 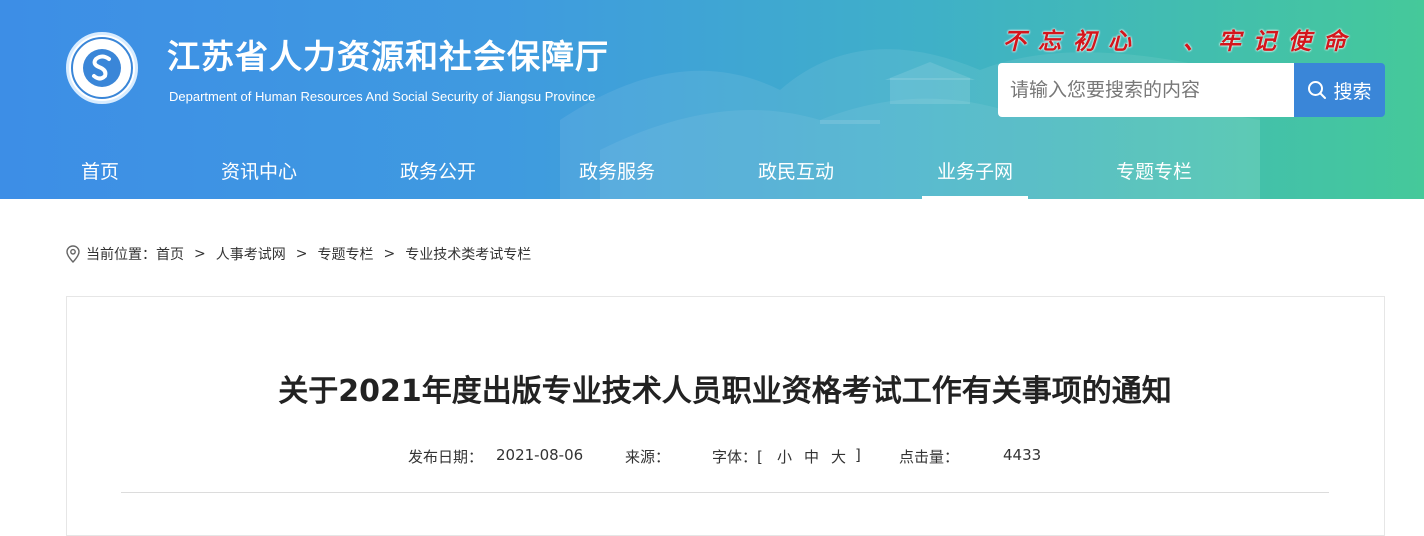 I want to click on publish-date-label: 发布日期：, so click(x=446, y=457).